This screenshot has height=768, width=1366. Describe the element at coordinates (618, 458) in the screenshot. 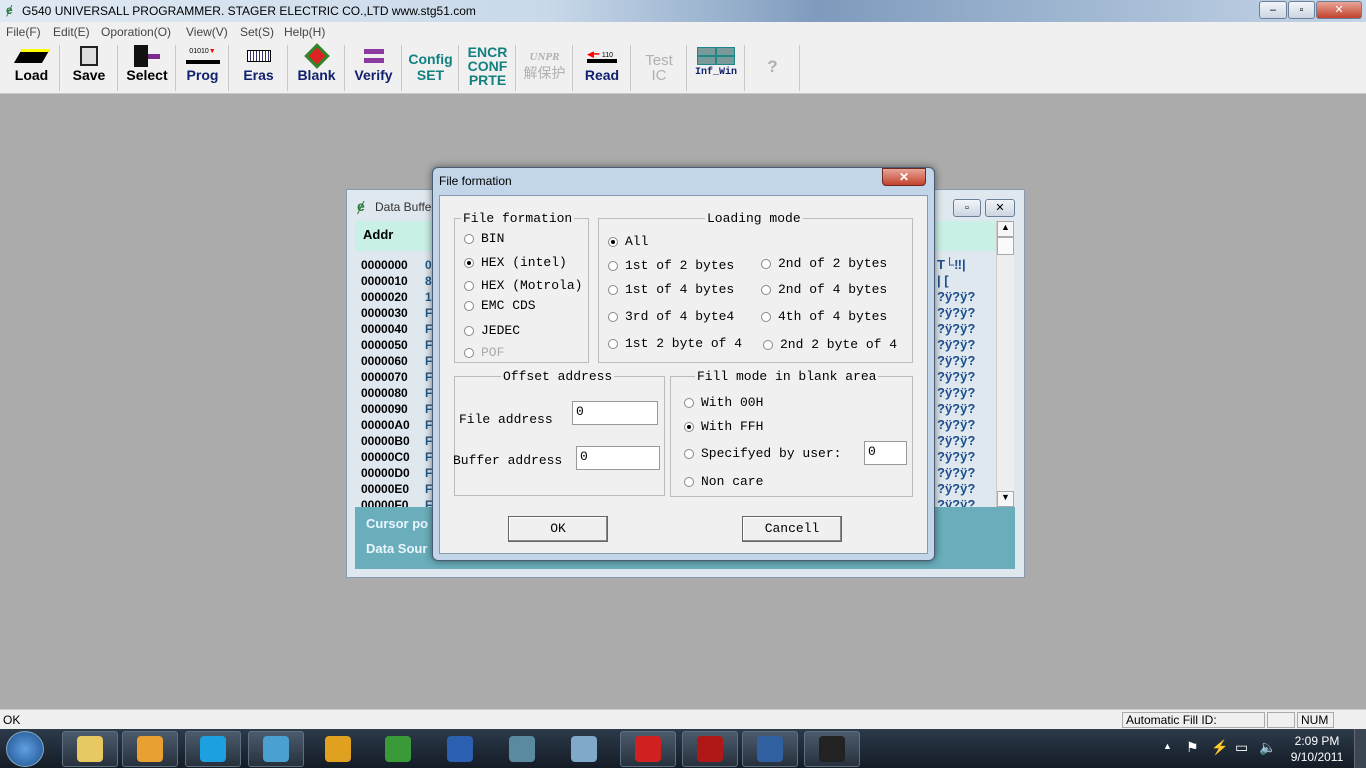

I see `buffer-address-input: 0` at that location.